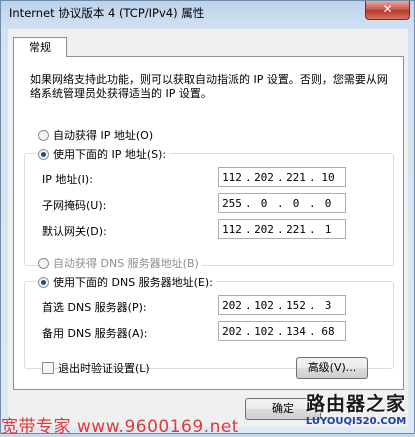 The image size is (415, 437). Describe the element at coordinates (74, 231) in the screenshot. I see `default-gateway-label: 默认网关(D):` at that location.